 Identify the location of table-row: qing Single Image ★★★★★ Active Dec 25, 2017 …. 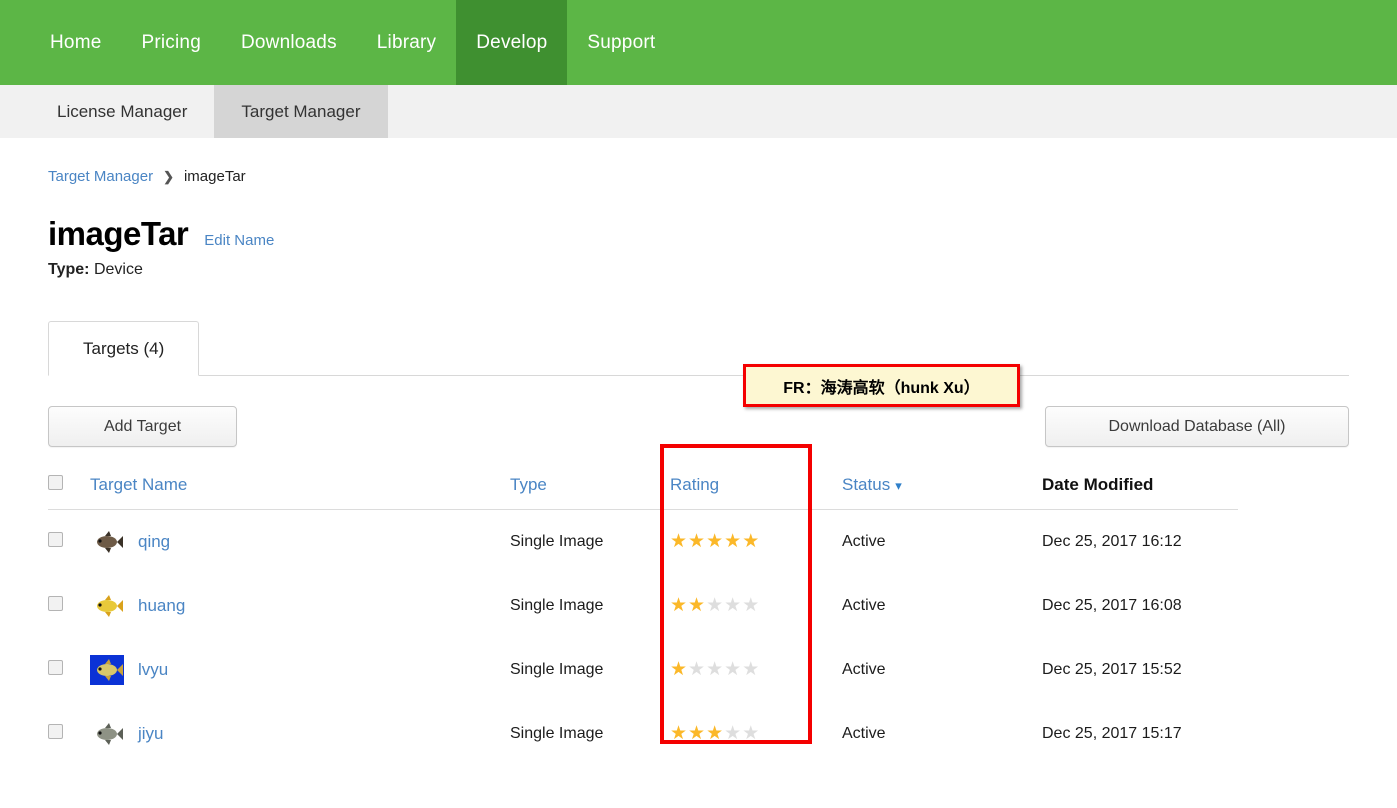
(643, 542).